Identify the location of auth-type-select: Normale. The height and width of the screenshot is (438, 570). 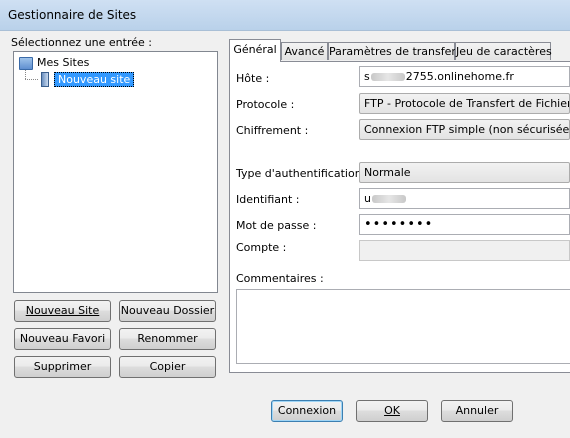
(464, 172).